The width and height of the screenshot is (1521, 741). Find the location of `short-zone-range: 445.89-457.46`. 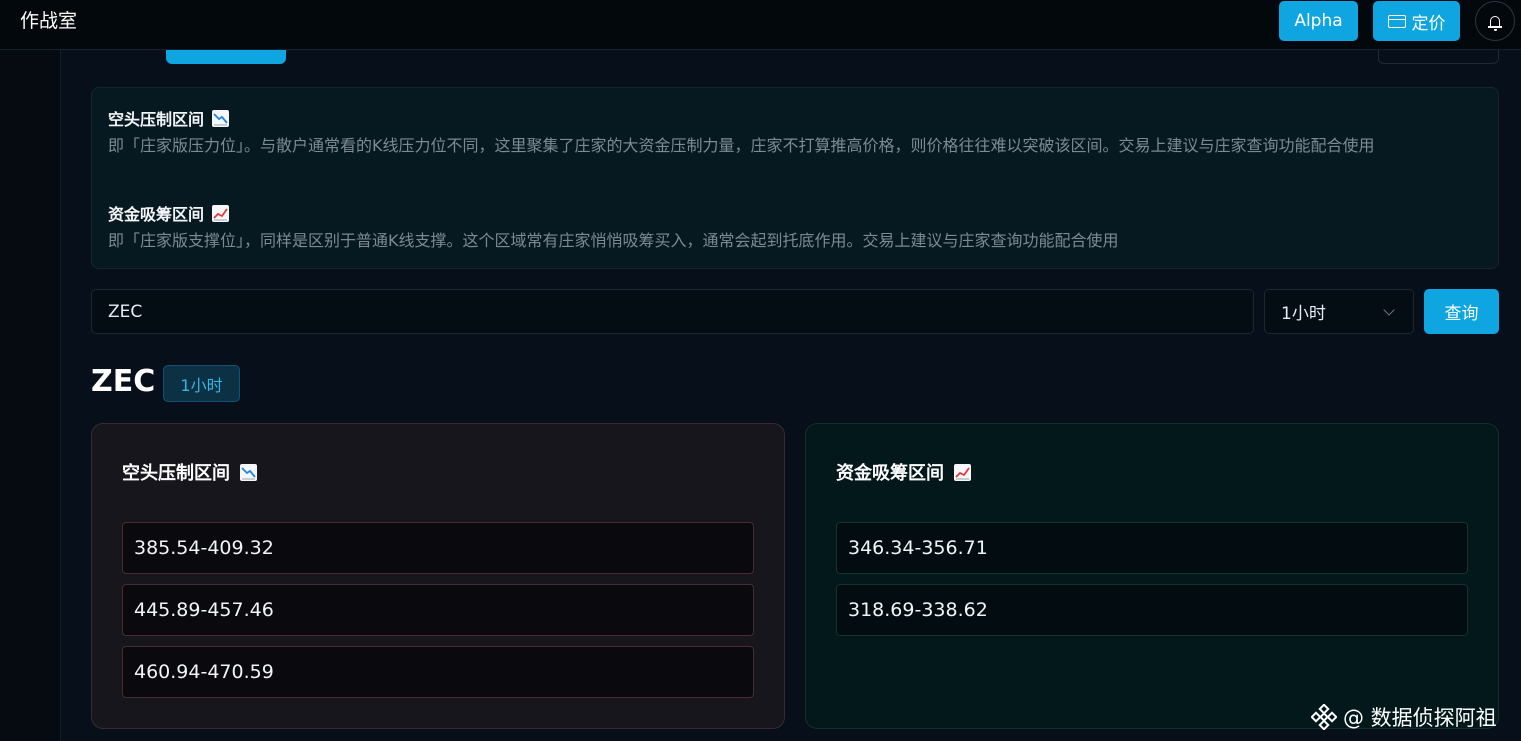

short-zone-range: 445.89-457.46 is located at coordinates (438, 610).